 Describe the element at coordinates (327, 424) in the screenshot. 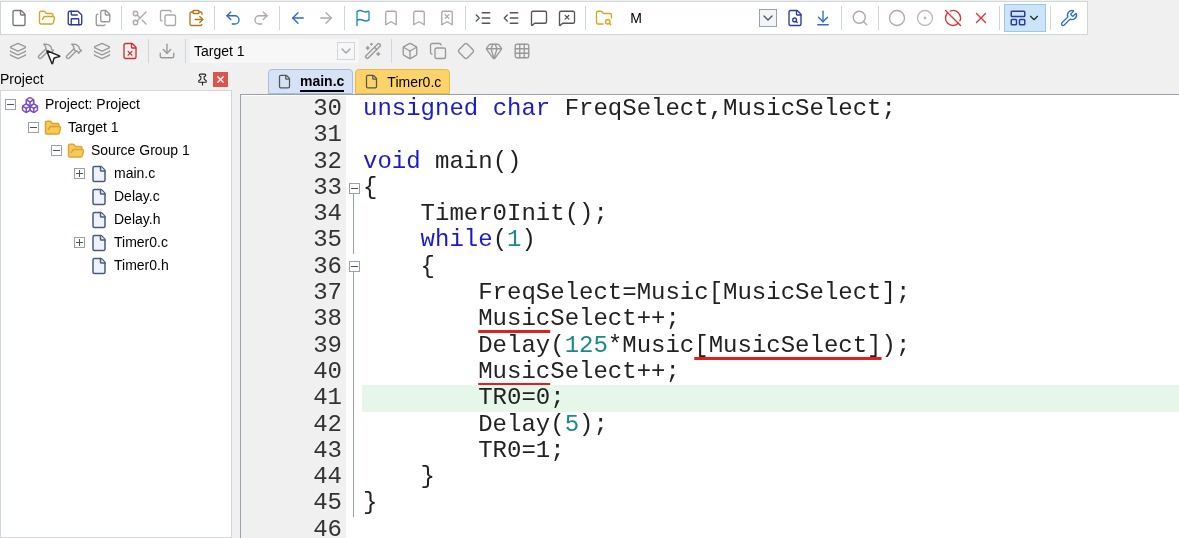

I see `line-number: 42` at that location.